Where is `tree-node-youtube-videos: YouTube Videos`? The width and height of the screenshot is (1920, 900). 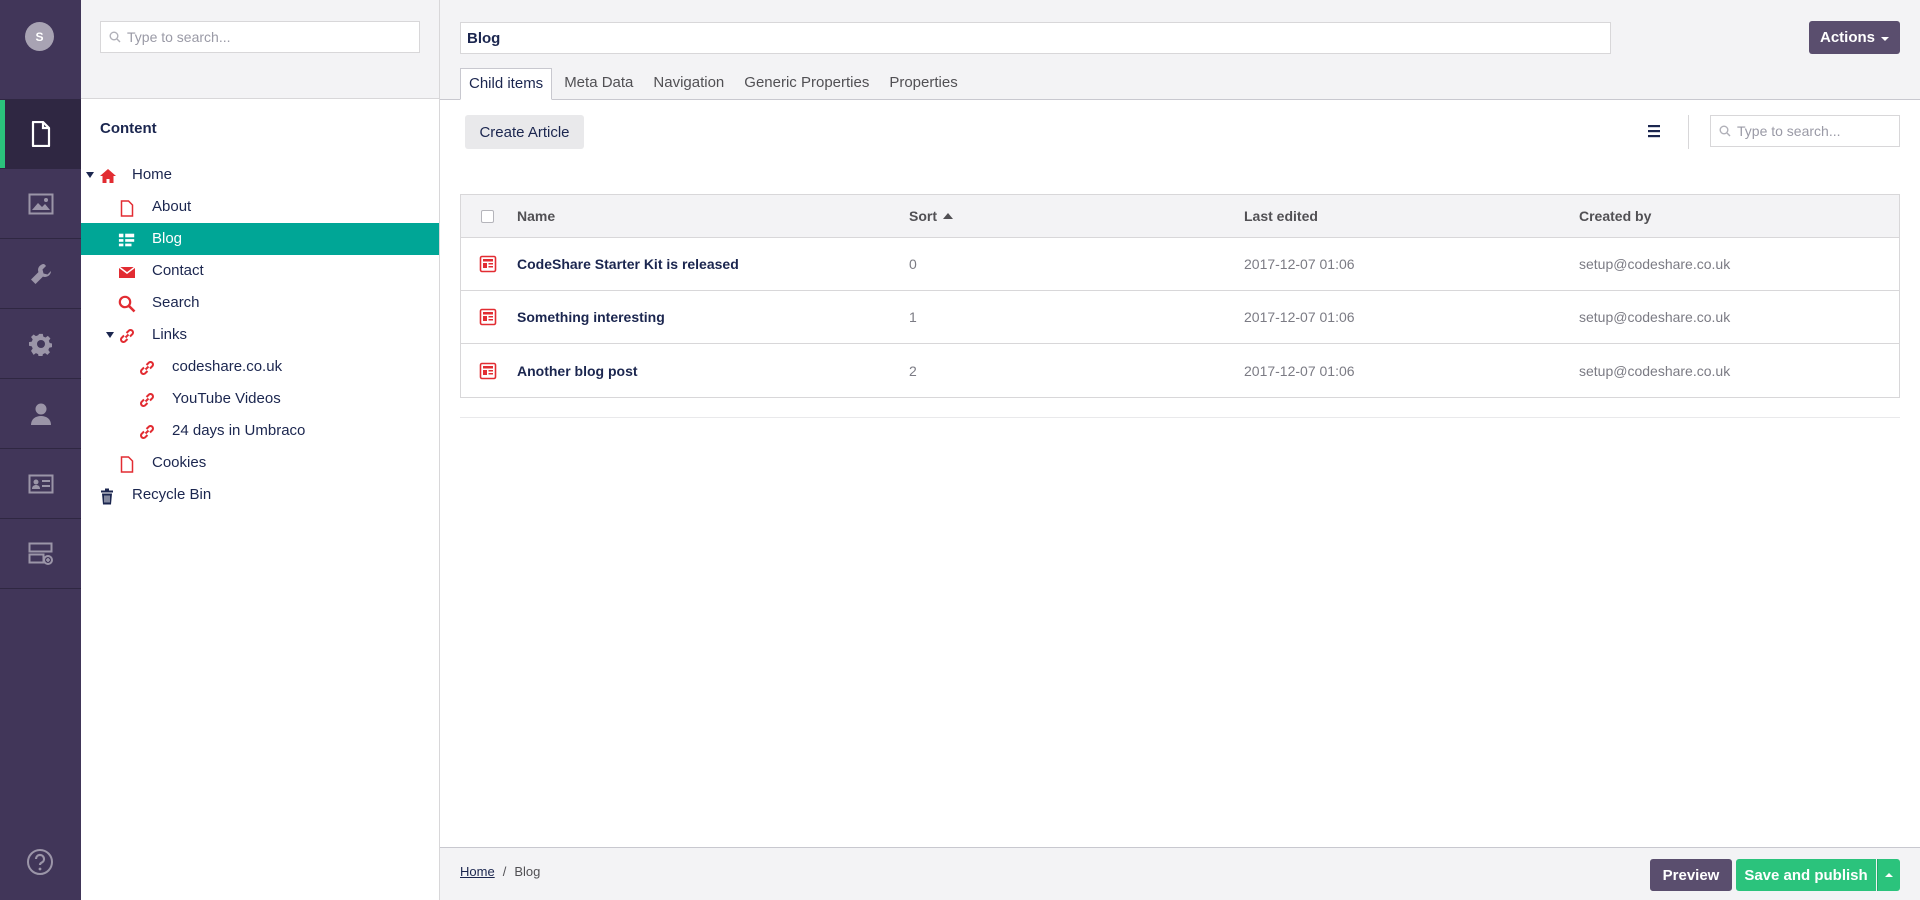
tree-node-youtube-videos: YouTube Videos is located at coordinates (260, 399).